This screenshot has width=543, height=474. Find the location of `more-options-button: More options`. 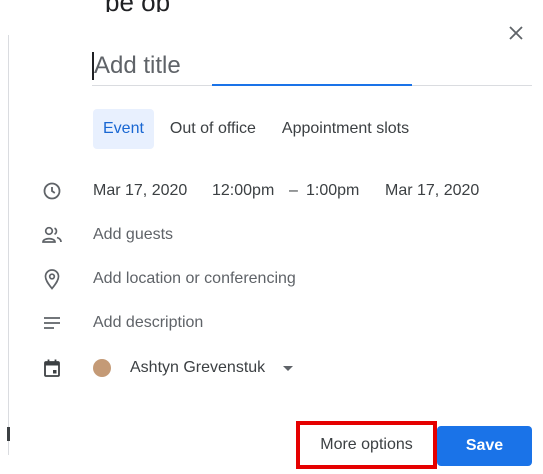

more-options-button: More options is located at coordinates (366, 445).